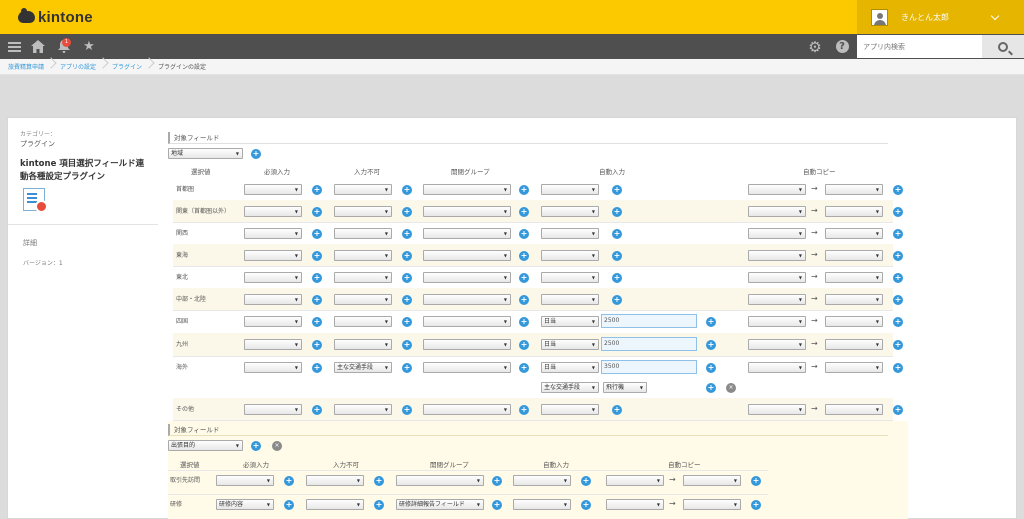 This screenshot has height=519, width=1024. Describe the element at coordinates (1003, 46) in the screenshot. I see `search-button` at that location.